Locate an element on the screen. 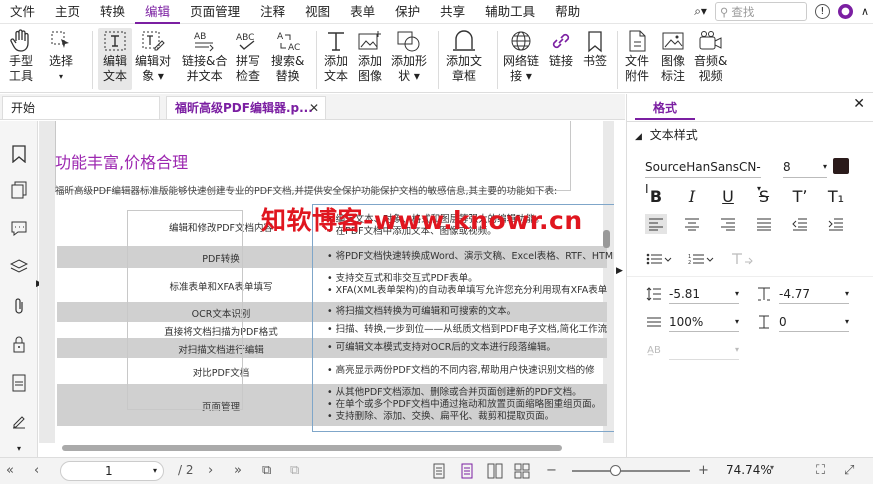  single-page-icon is located at coordinates (439, 473).